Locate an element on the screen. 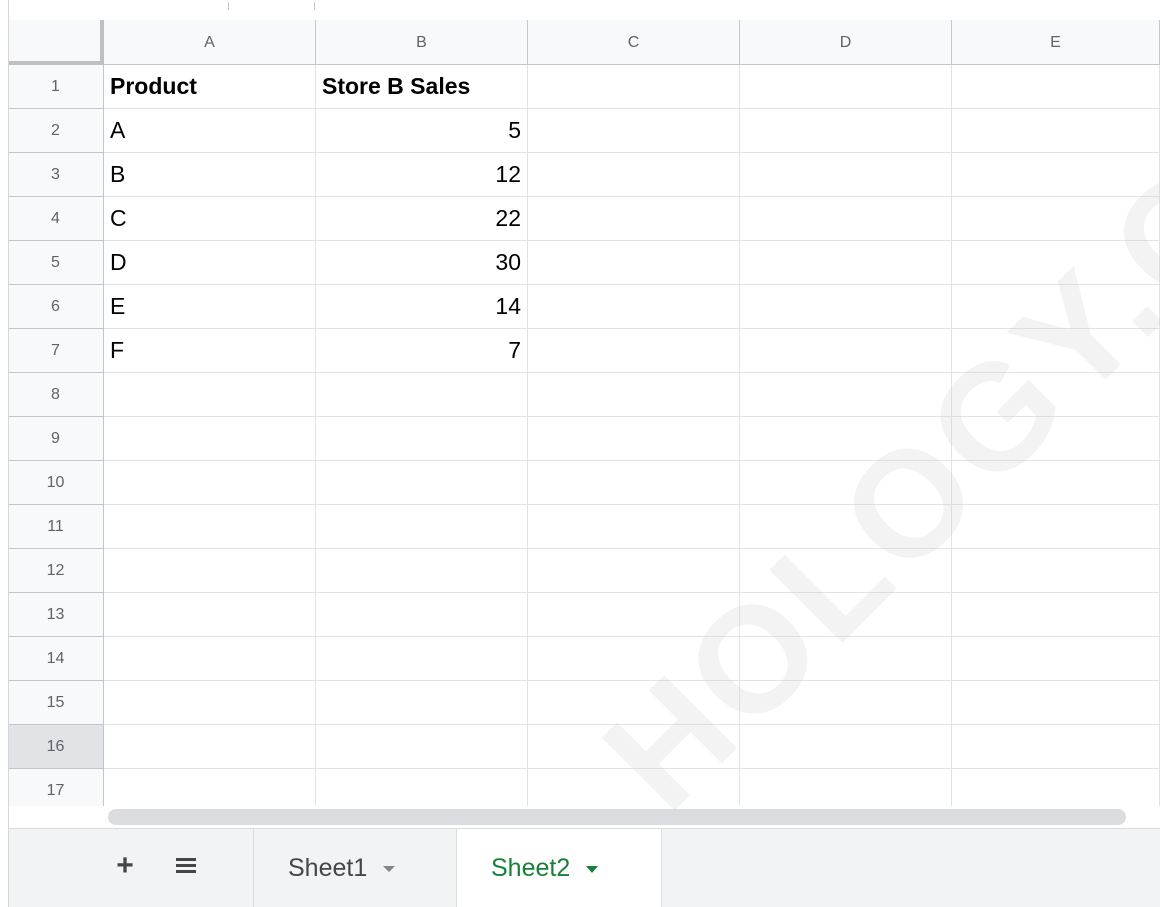 This screenshot has height=907, width=1160. cell-b2: 5 is located at coordinates (422, 131).